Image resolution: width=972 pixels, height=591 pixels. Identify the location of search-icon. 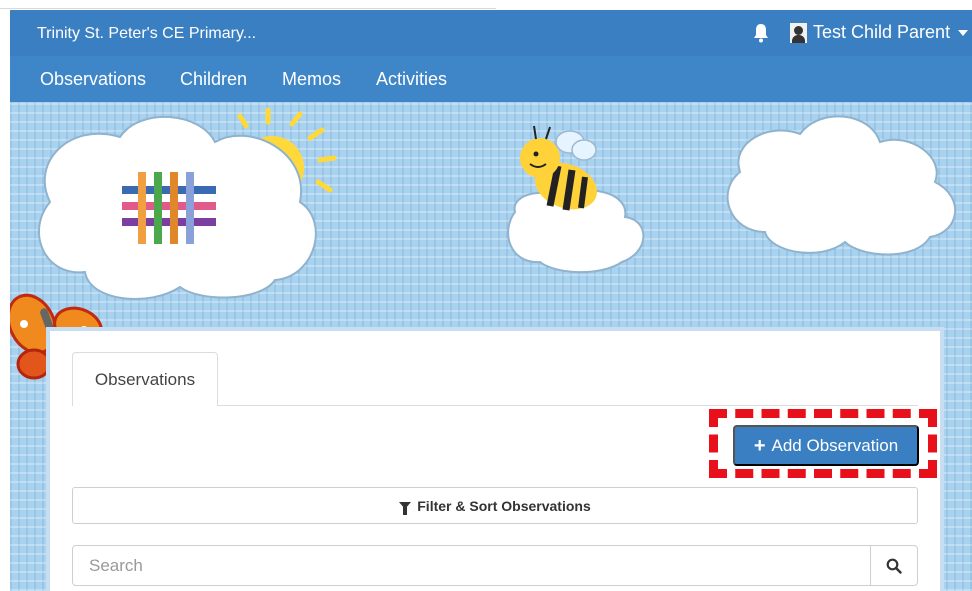
(894, 566).